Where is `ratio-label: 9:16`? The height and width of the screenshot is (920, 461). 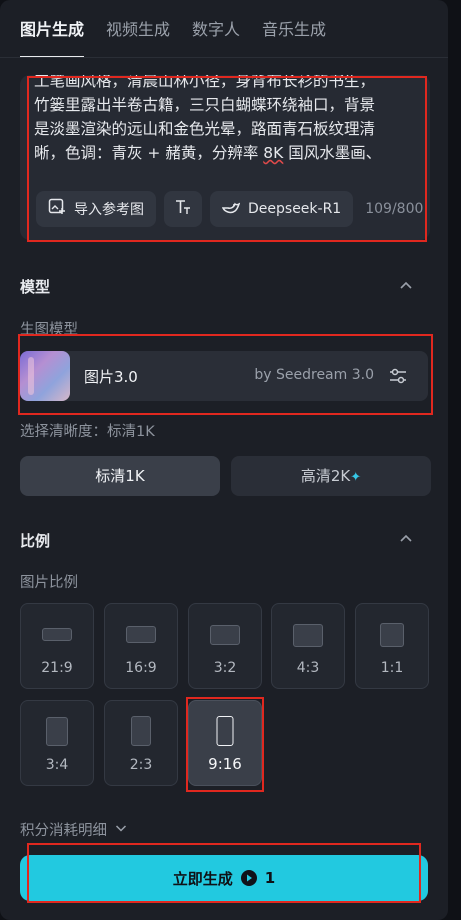 ratio-label: 9:16 is located at coordinates (225, 764).